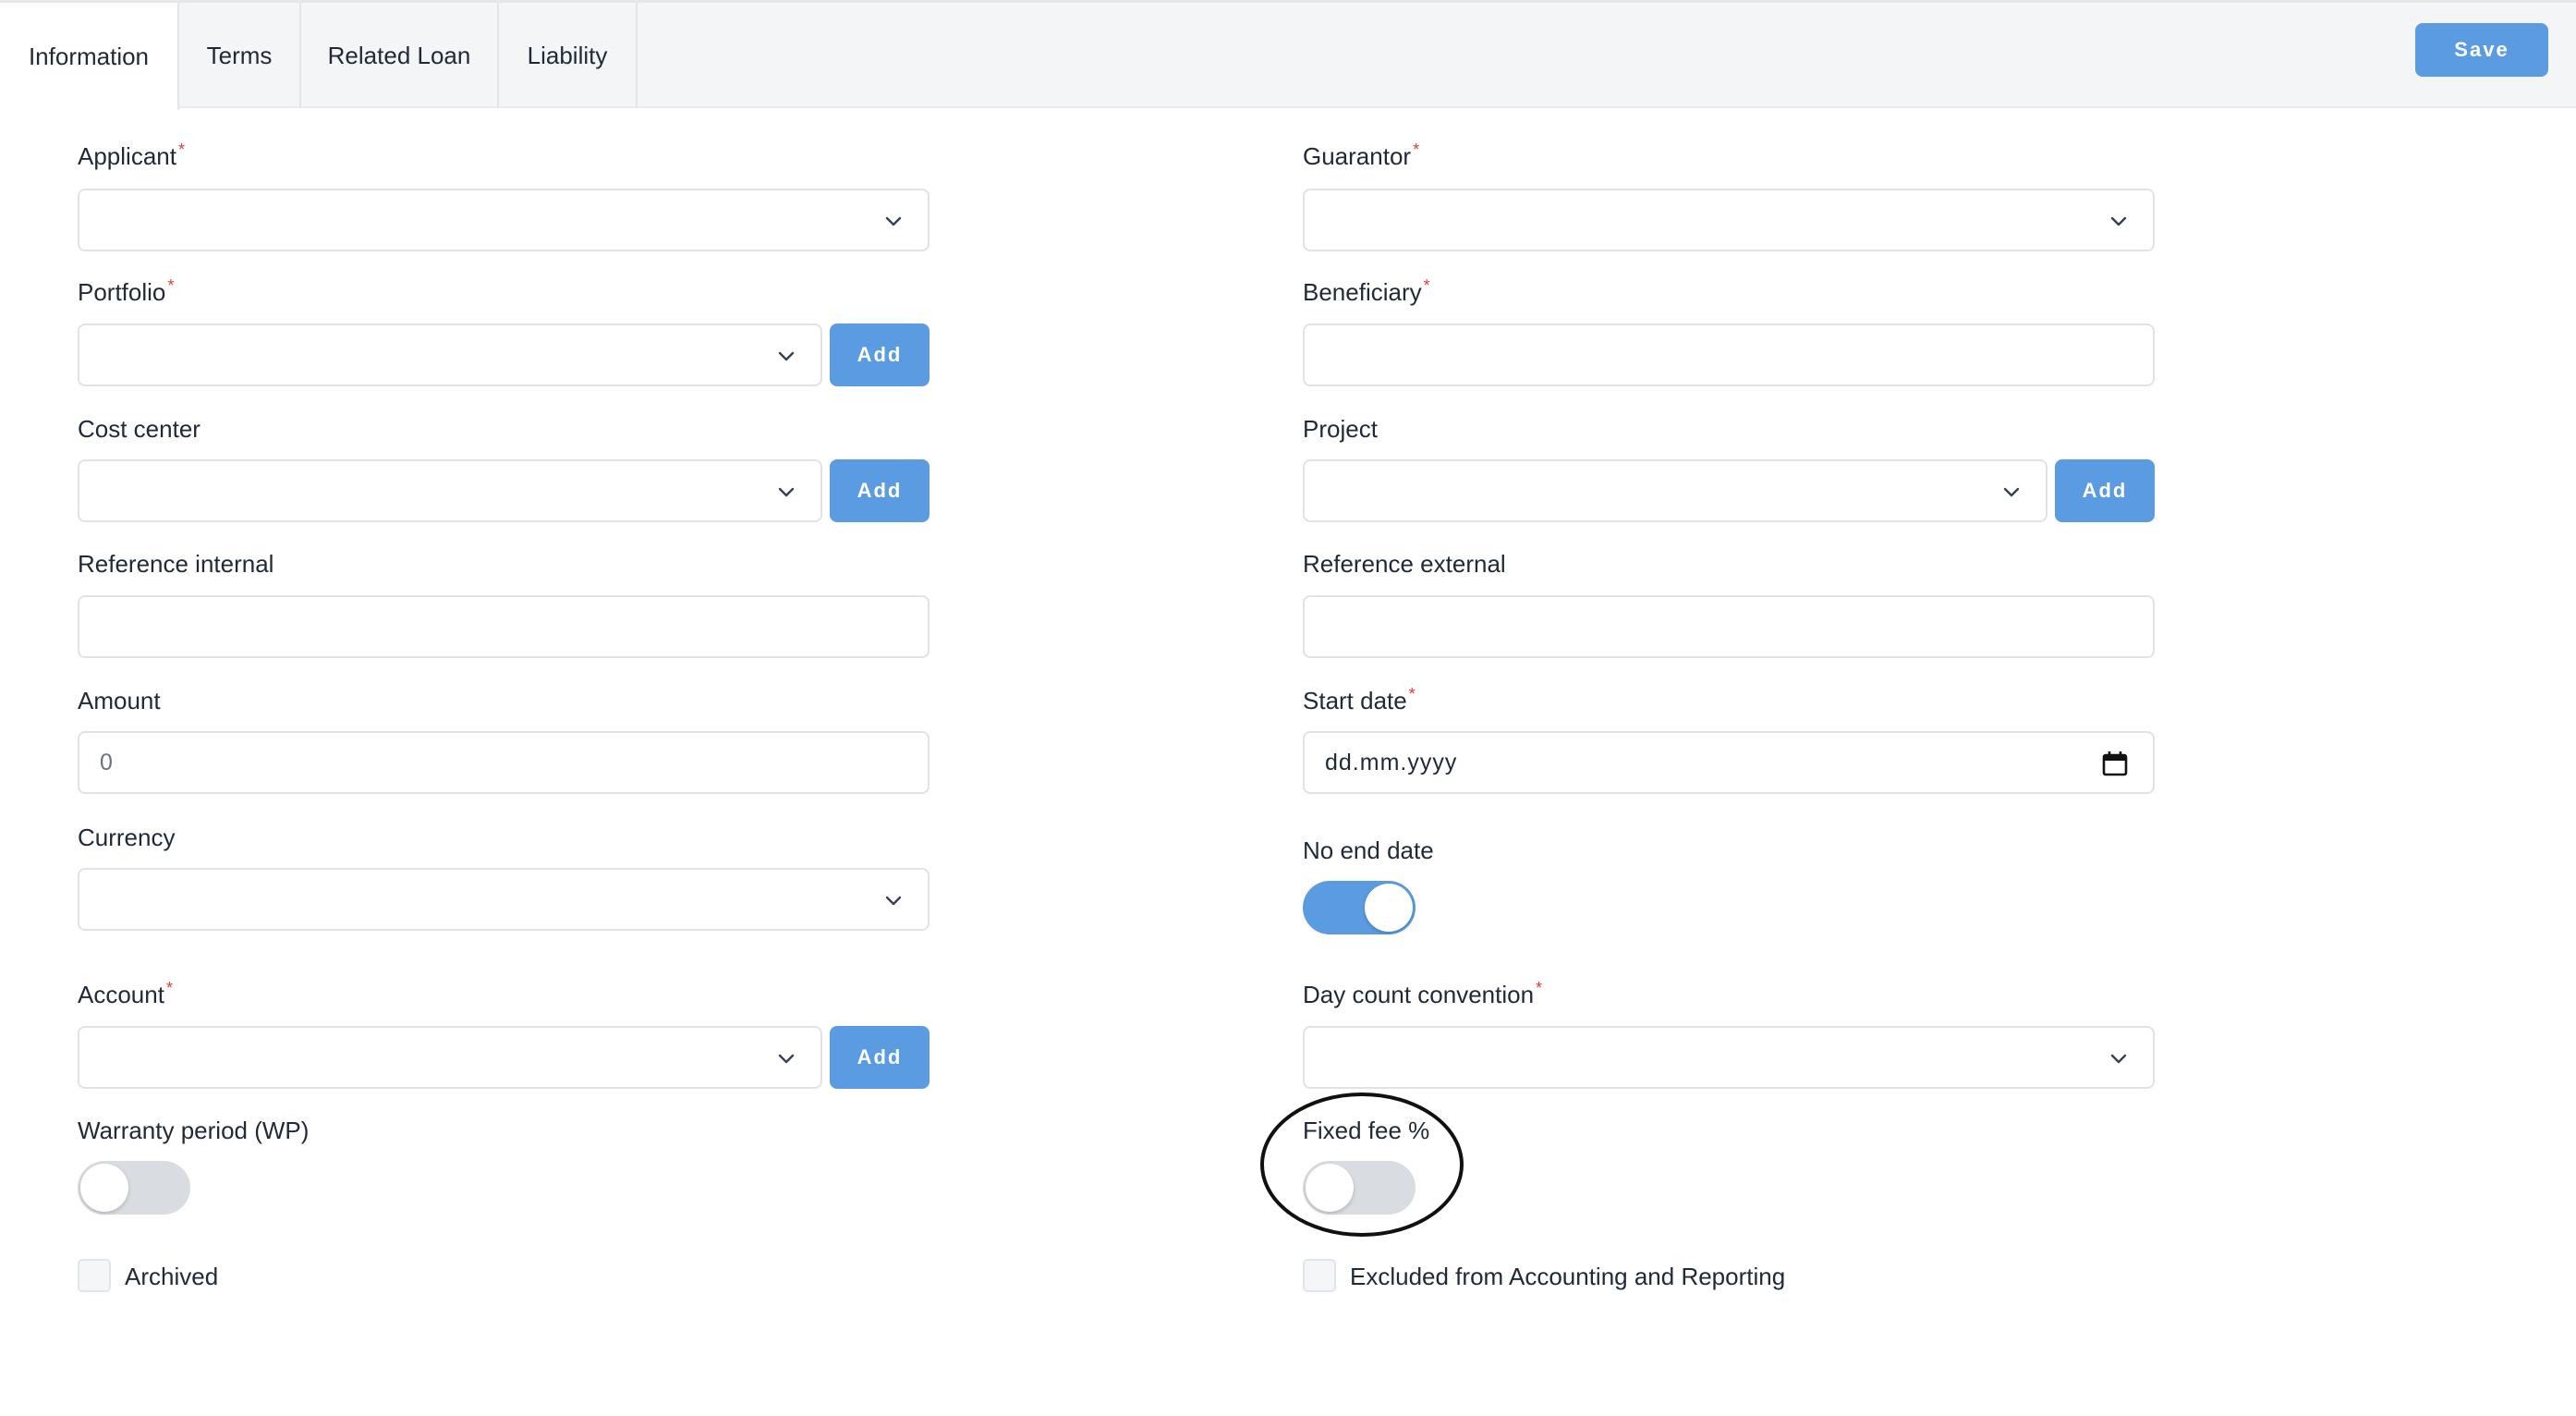 The width and height of the screenshot is (2576, 1416). I want to click on no-end-date-toggle, so click(1359, 907).